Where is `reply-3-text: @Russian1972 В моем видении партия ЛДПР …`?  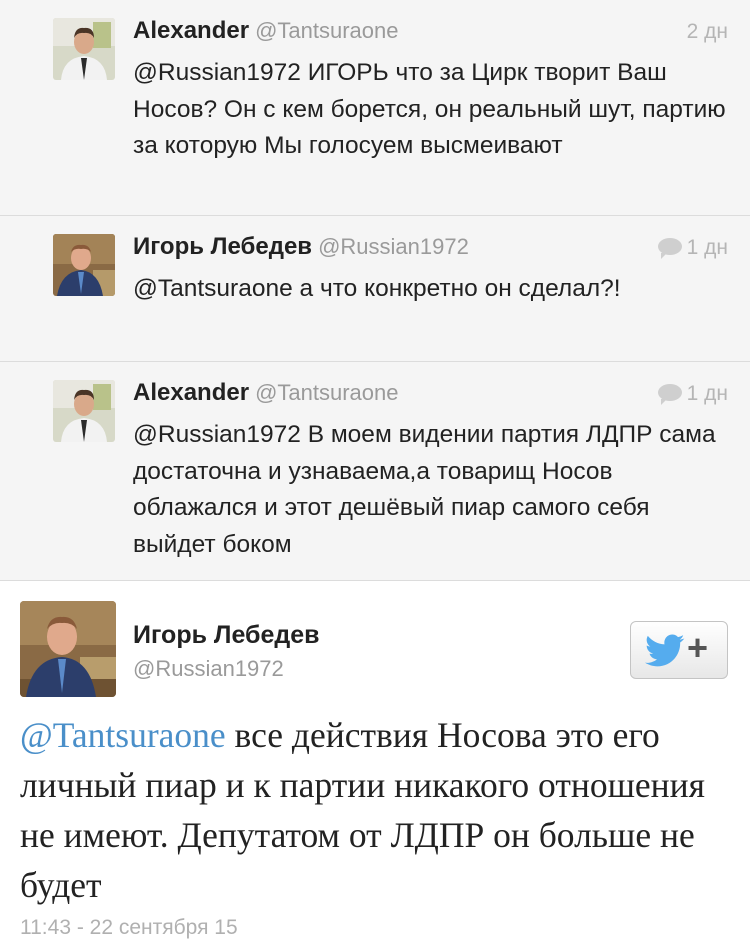
reply-3-text: @Russian1972 В моем видении партия ЛДПР … is located at coordinates (424, 489).